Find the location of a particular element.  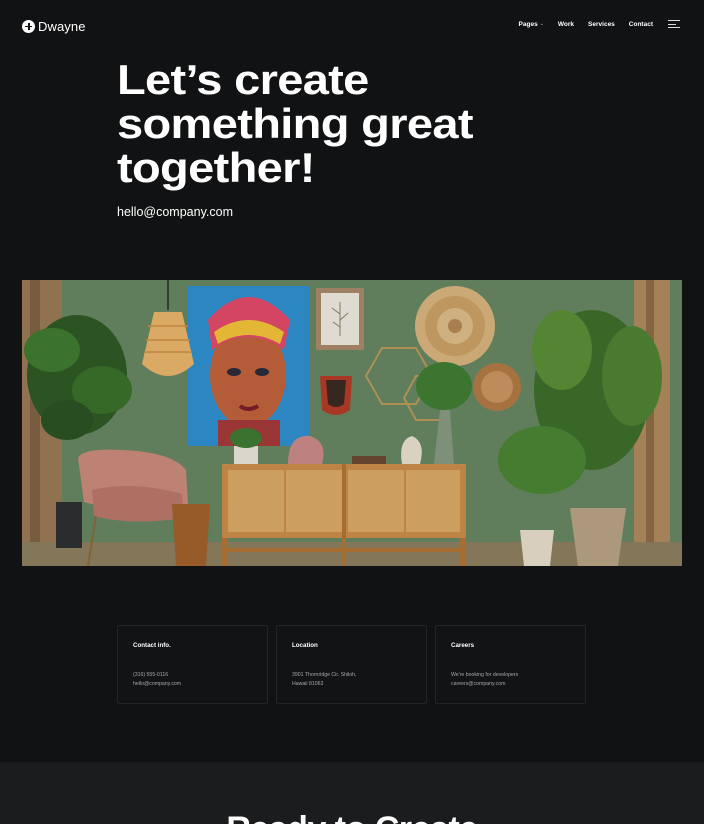

chevron-down-icon: ⌄ is located at coordinates (541, 24).